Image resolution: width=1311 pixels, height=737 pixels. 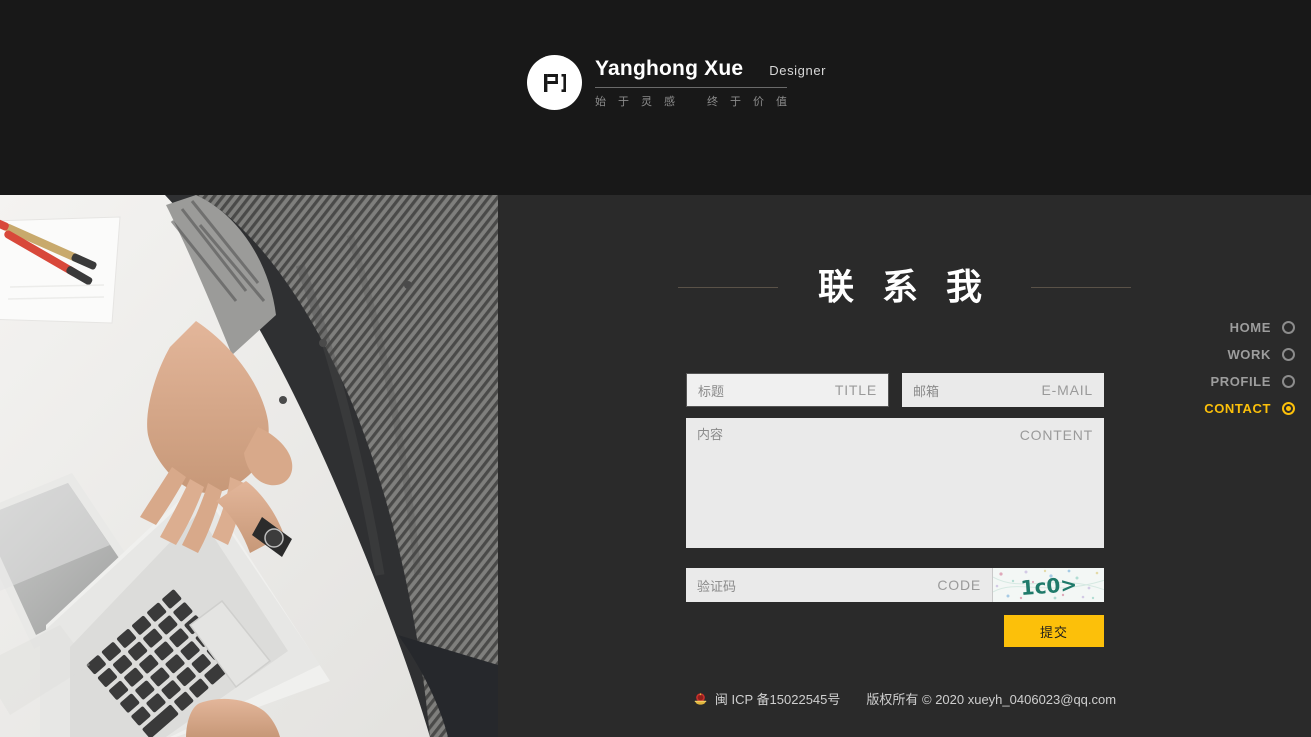 What do you see at coordinates (1249, 367) in the screenshot?
I see `side-navigation: HOME WORK PROFILE CONTACT` at bounding box center [1249, 367].